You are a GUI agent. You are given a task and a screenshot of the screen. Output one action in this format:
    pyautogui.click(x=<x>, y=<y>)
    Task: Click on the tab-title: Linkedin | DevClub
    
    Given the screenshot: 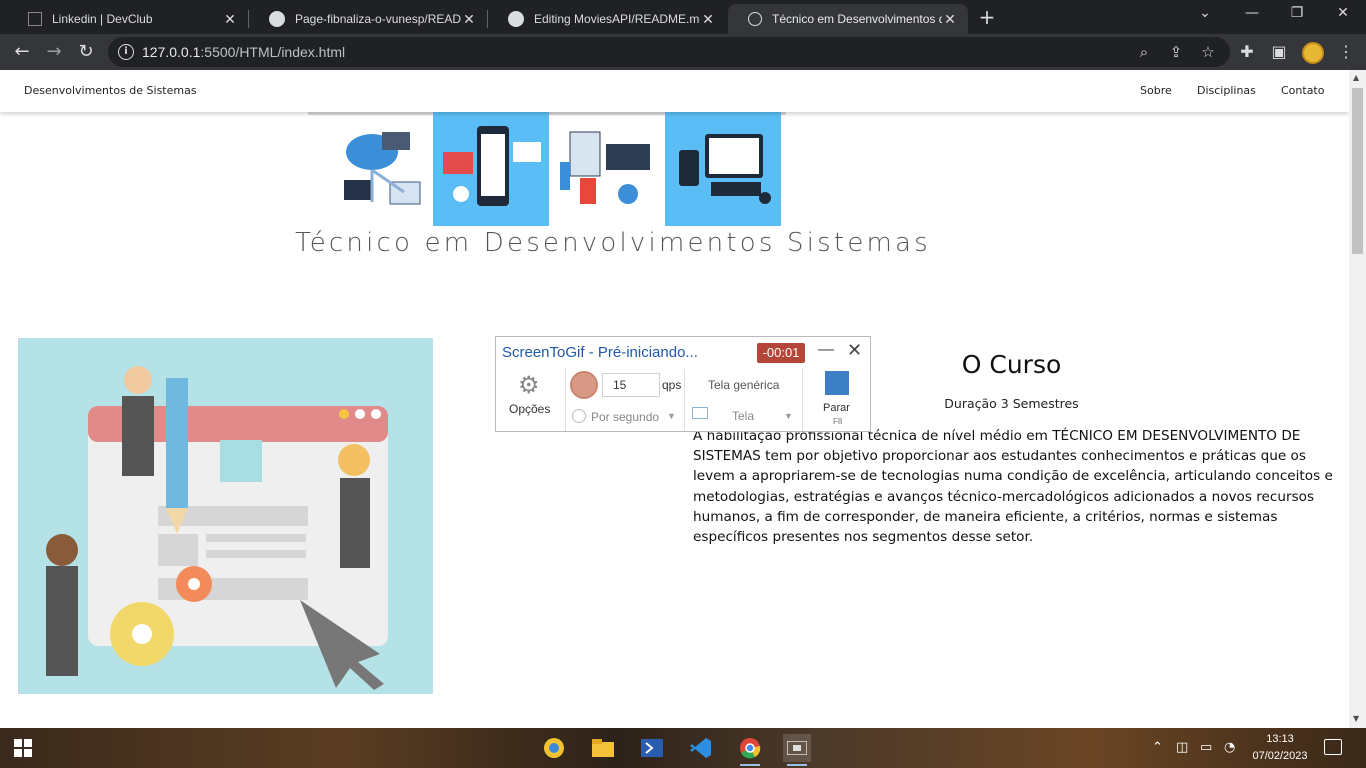 What is the action you would take?
    pyautogui.click(x=102, y=19)
    